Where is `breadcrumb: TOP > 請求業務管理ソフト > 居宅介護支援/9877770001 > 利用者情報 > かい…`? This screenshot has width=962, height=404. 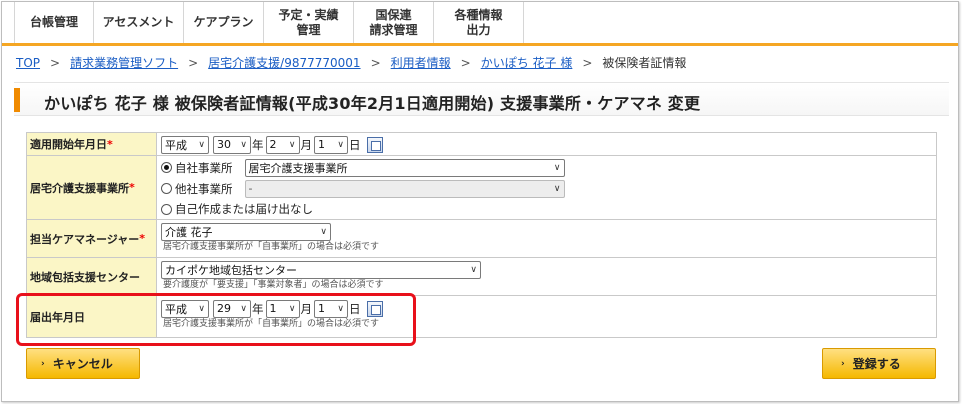 breadcrumb: TOP > 請求業務管理ソフト > 居宅介護支援/9877770001 > 利用者情報 > かい… is located at coordinates (351, 62).